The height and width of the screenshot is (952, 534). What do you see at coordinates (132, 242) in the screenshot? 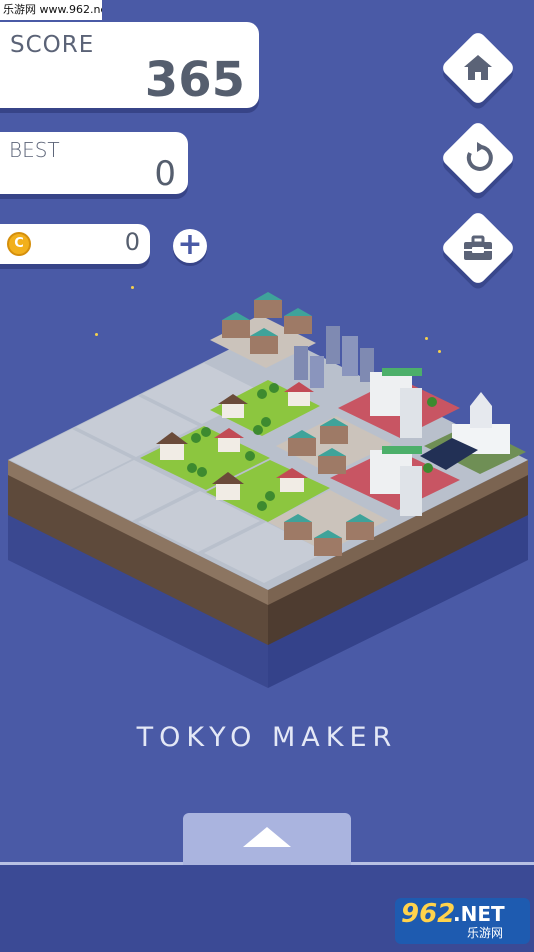
I see `coin-value: 0` at bounding box center [132, 242].